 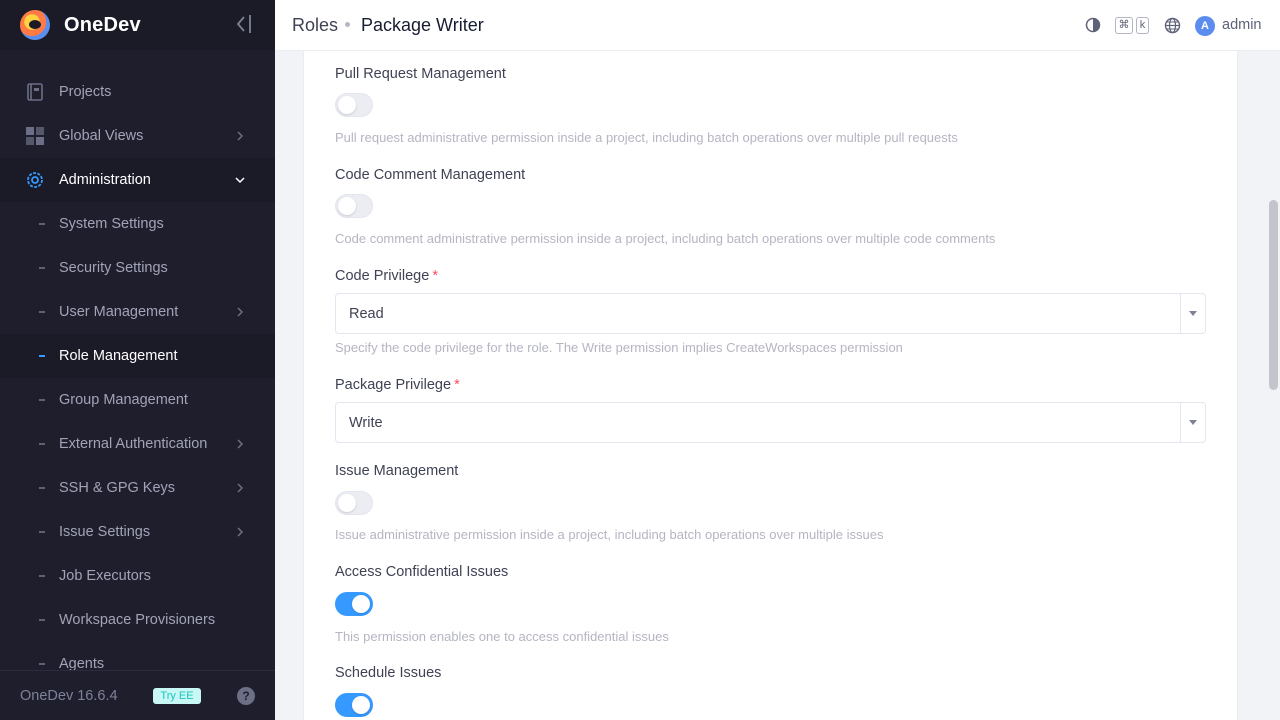 I want to click on user-name: admin, so click(x=1242, y=25).